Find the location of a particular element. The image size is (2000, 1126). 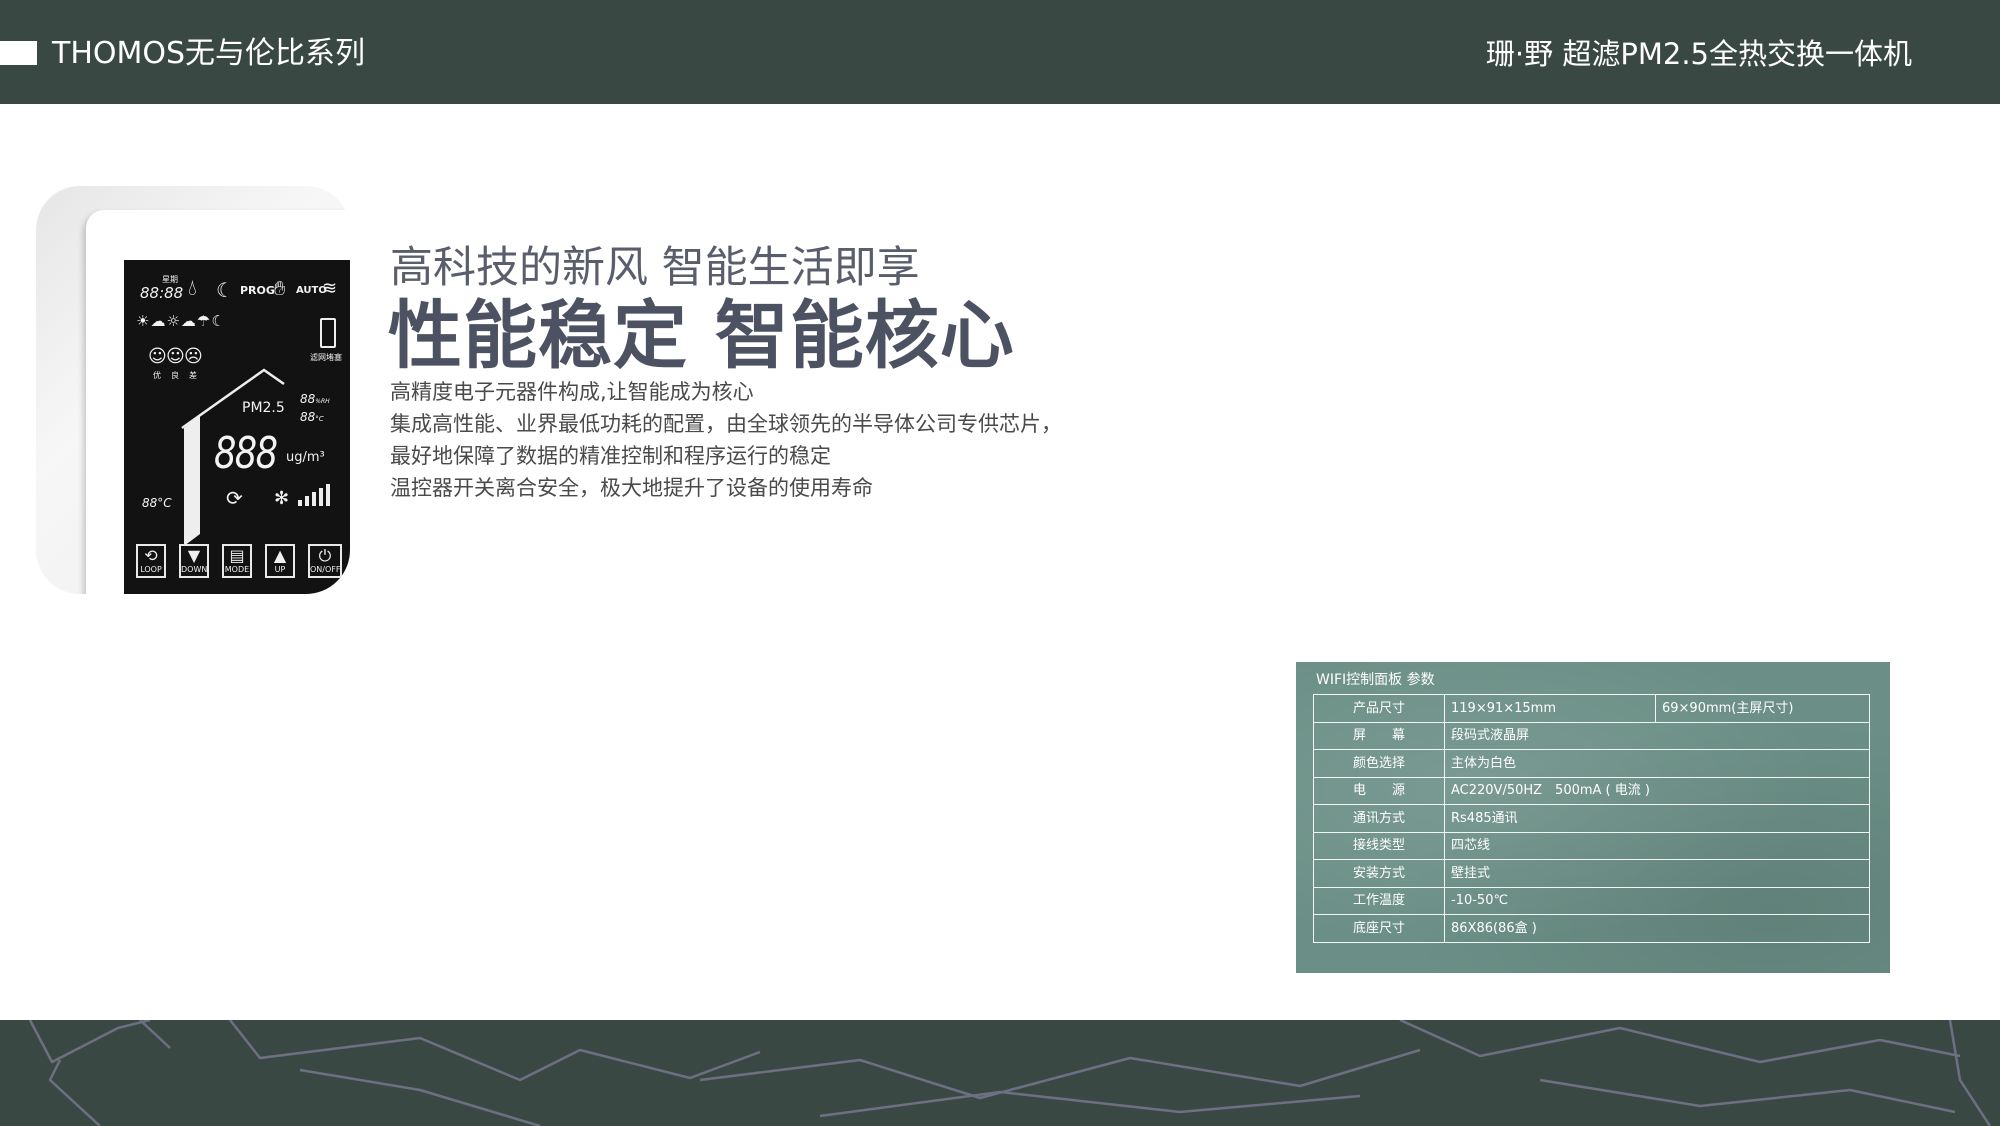

table-row: 安装方式 壁挂式 is located at coordinates (1591, 873).